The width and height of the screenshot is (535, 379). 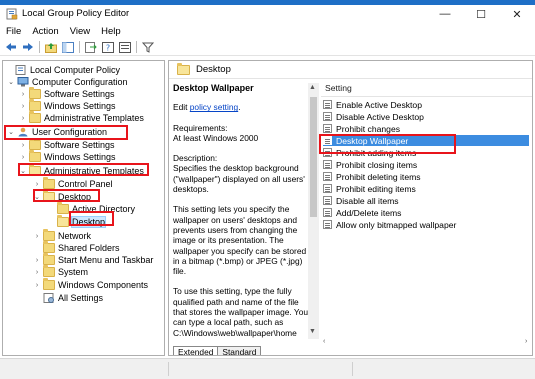 I want to click on setting-item: Prohibit changes, so click(x=426, y=128).